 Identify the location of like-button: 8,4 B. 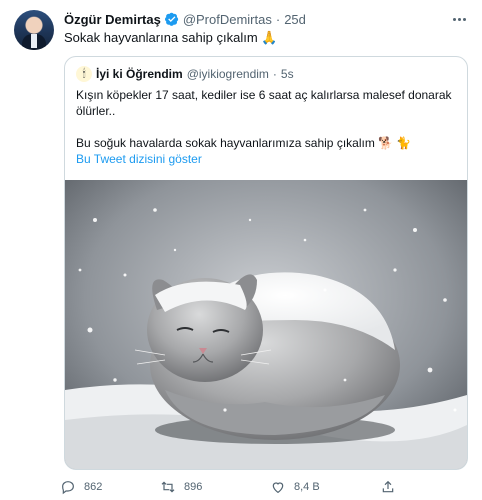
(295, 487).